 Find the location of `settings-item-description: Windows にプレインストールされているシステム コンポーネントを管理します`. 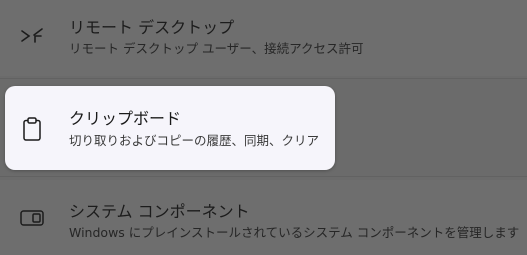

settings-item-description: Windows にプレインストールされているシステム コンポーネントを管理します is located at coordinates (294, 232).